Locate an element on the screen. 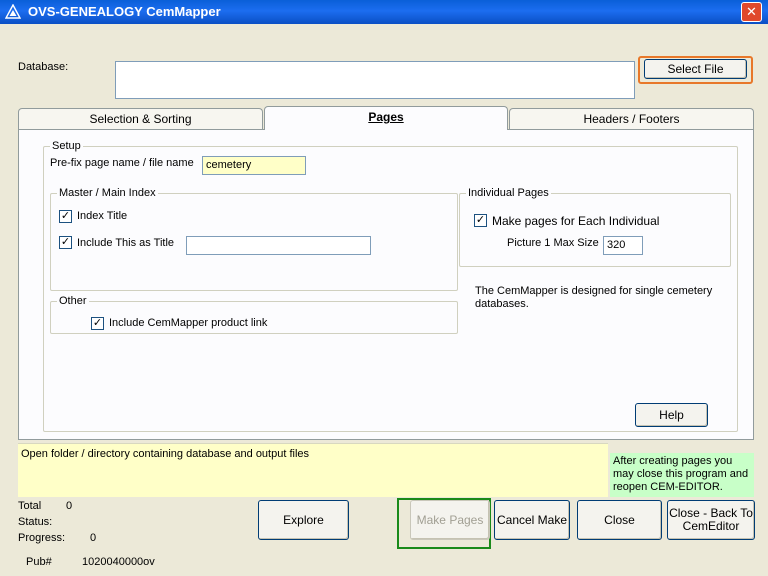  progress-value: 0 is located at coordinates (93, 538).